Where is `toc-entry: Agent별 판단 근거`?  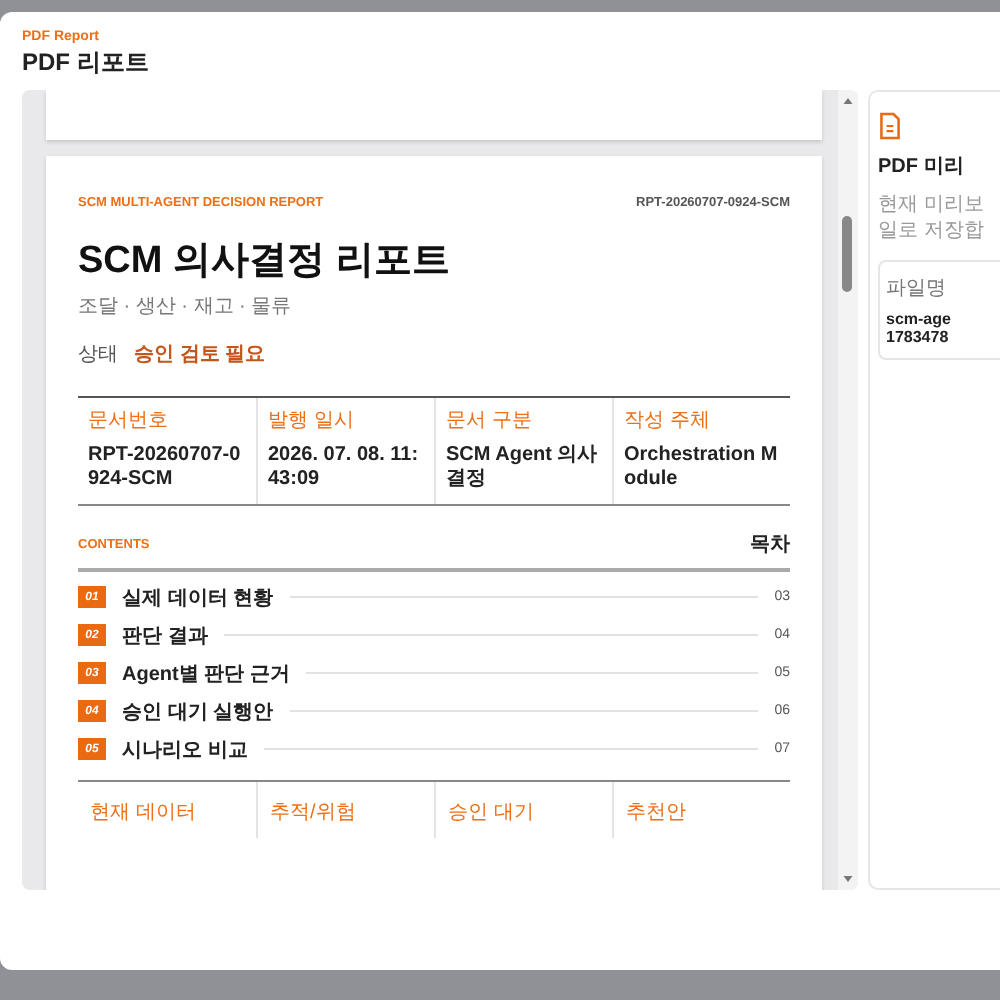 toc-entry: Agent별 판단 근거 is located at coordinates (206, 674).